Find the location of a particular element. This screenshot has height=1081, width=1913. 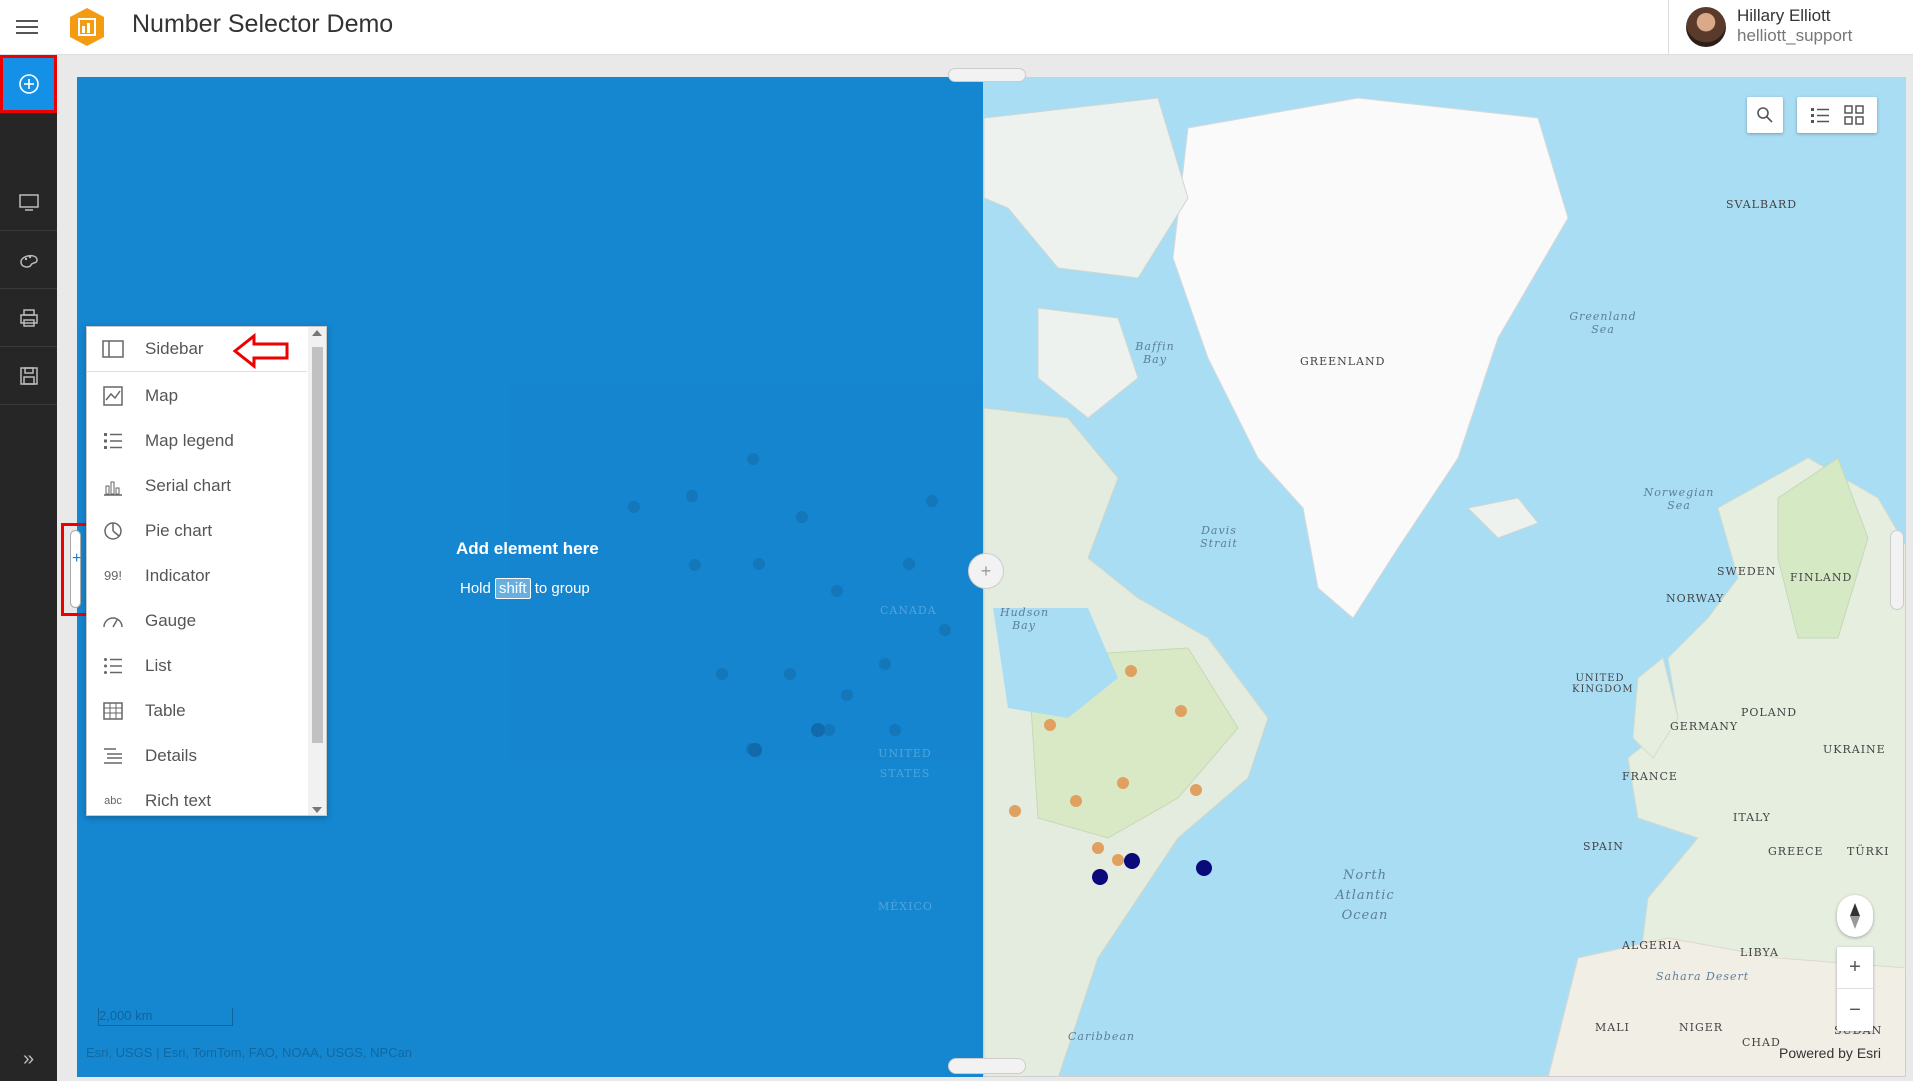

resize-handle-top is located at coordinates (987, 75).